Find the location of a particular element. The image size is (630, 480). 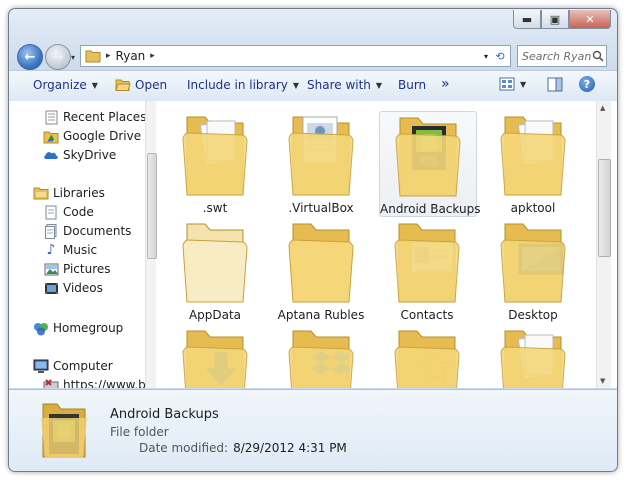

folder-name: Android Backups is located at coordinates (430, 209).